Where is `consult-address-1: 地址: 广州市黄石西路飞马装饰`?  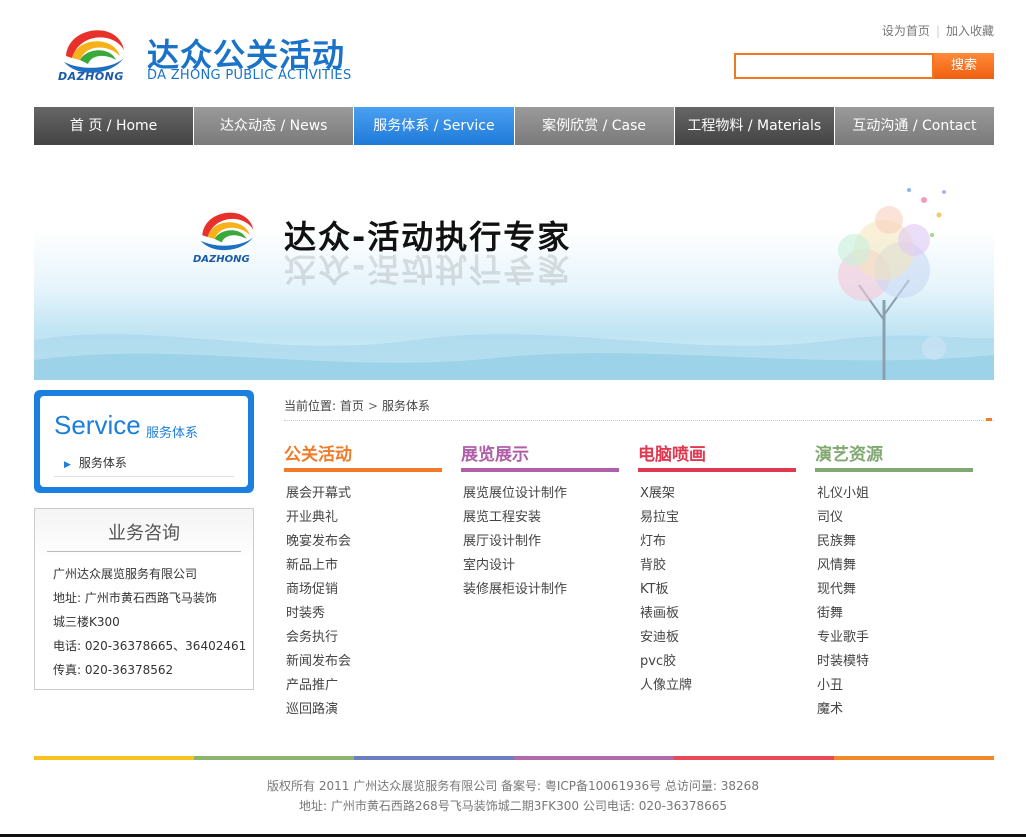
consult-address-1: 地址: 广州市黄石西路飞马装饰 is located at coordinates (135, 598).